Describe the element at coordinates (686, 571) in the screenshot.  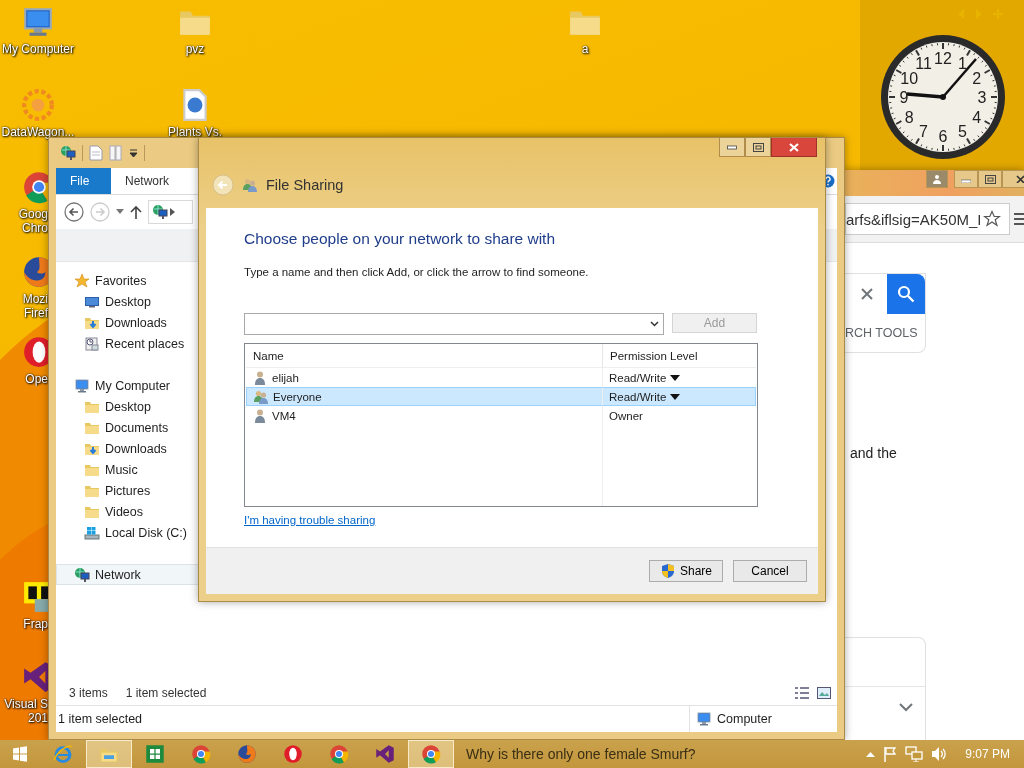
I see `share-button: Share` at that location.